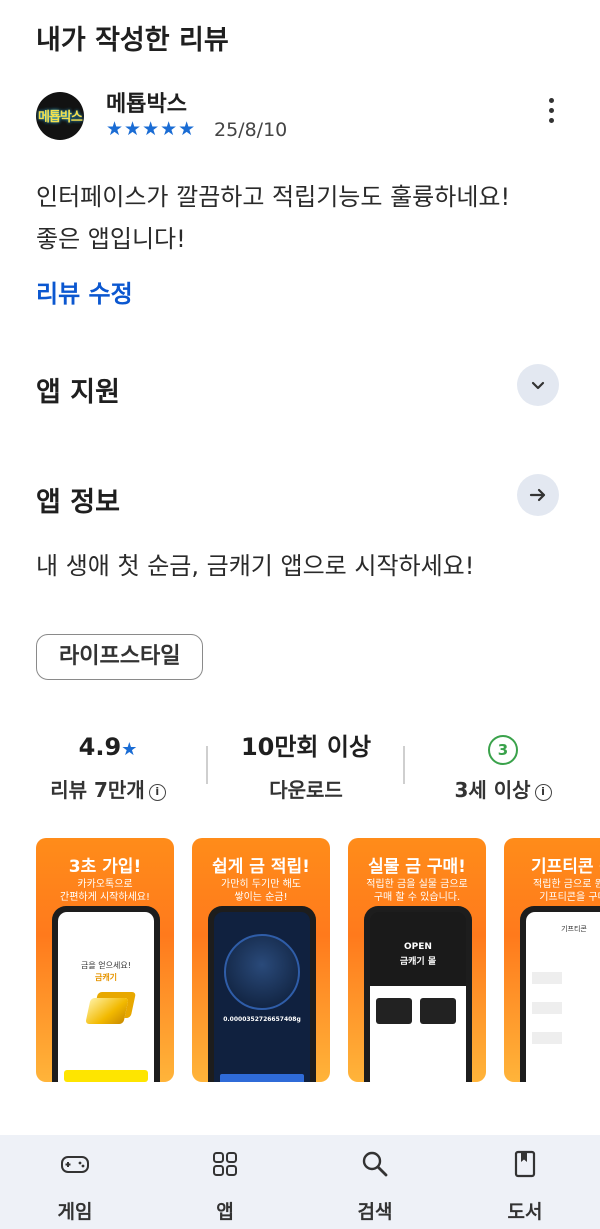  I want to click on screen-text: OPEN, so click(418, 947).